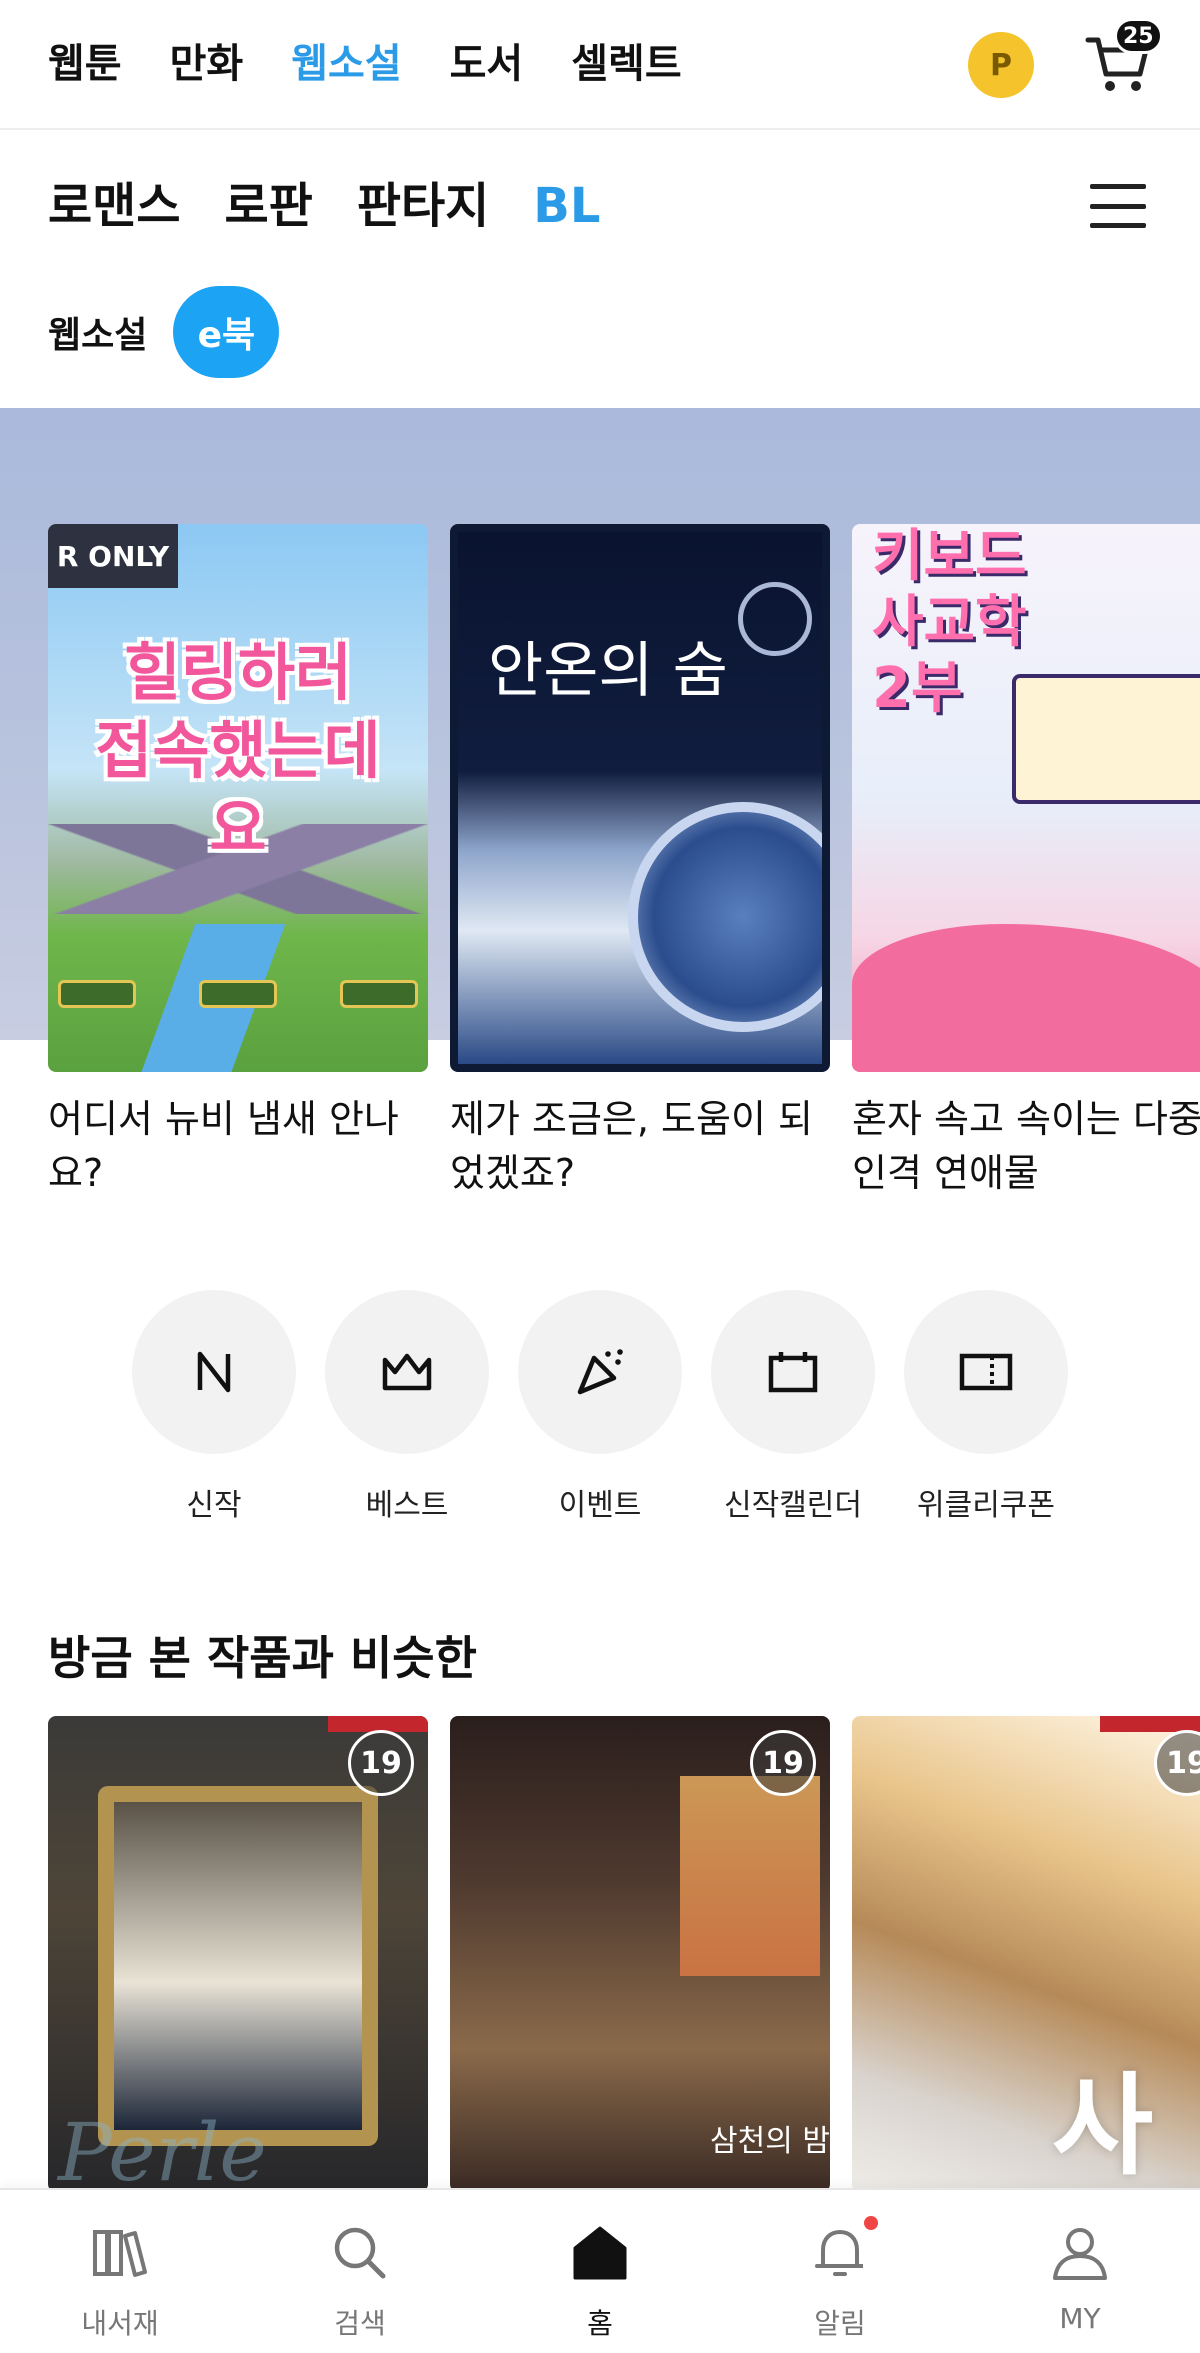 The image size is (1200, 2353). What do you see at coordinates (407, 1505) in the screenshot?
I see `shortcut-label: 베스트` at bounding box center [407, 1505].